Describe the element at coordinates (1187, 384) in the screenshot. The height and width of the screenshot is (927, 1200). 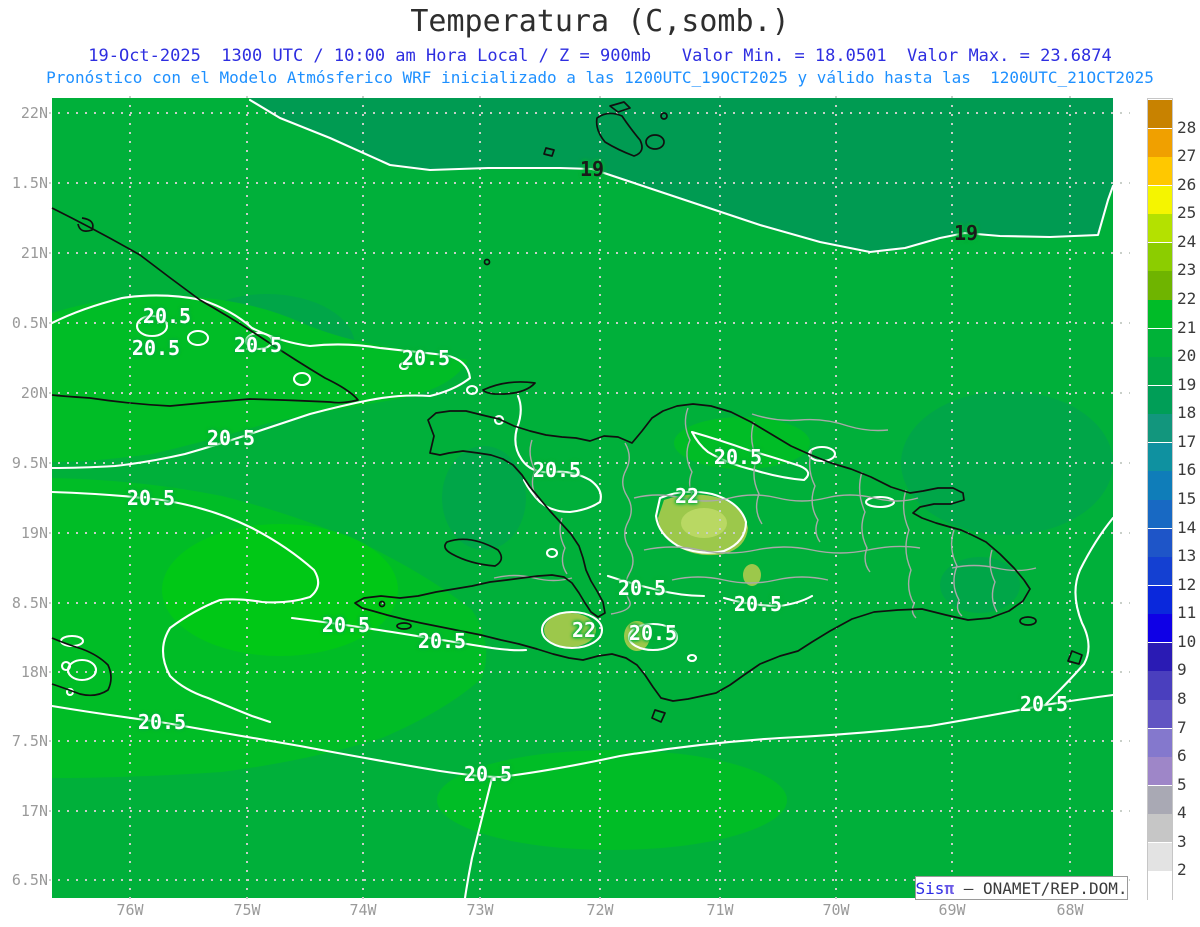
I see `colorbar-tick-label: 19` at that location.